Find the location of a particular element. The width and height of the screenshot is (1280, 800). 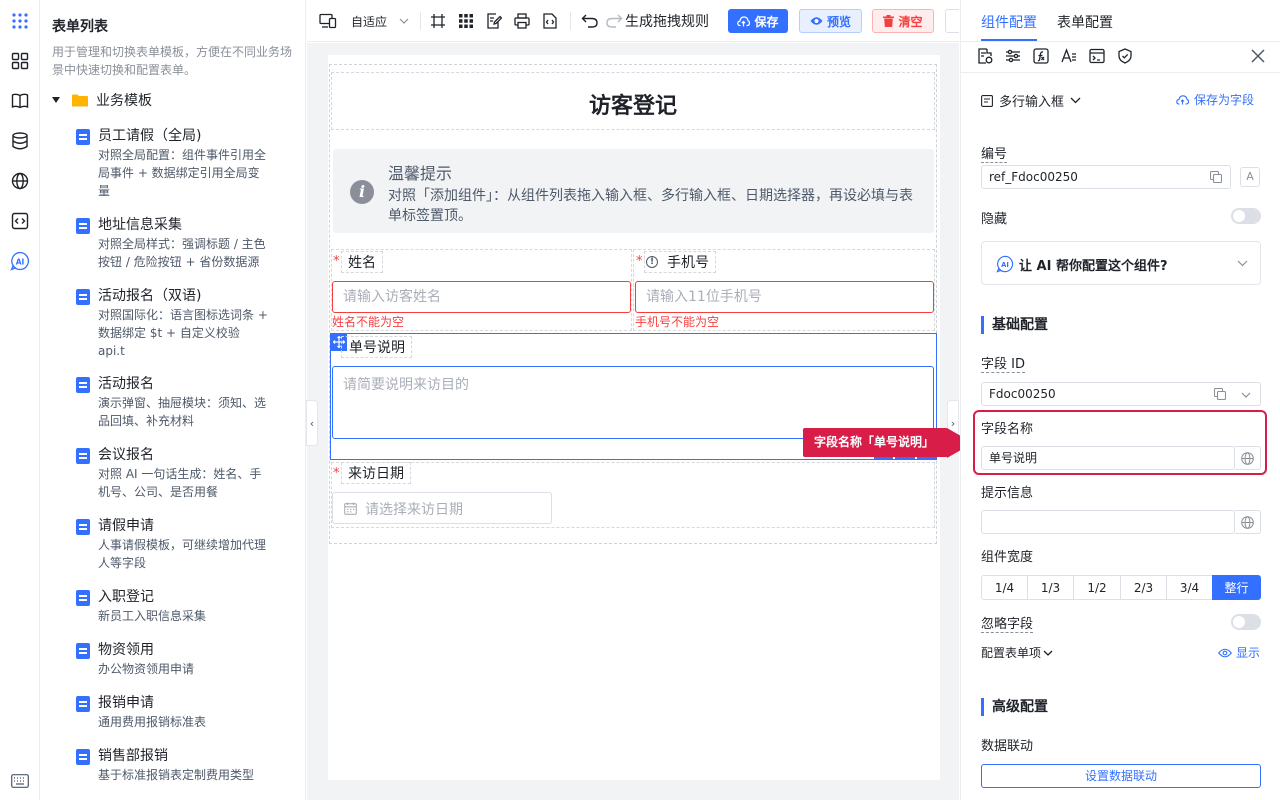

eye-icon is located at coordinates (1225, 652).